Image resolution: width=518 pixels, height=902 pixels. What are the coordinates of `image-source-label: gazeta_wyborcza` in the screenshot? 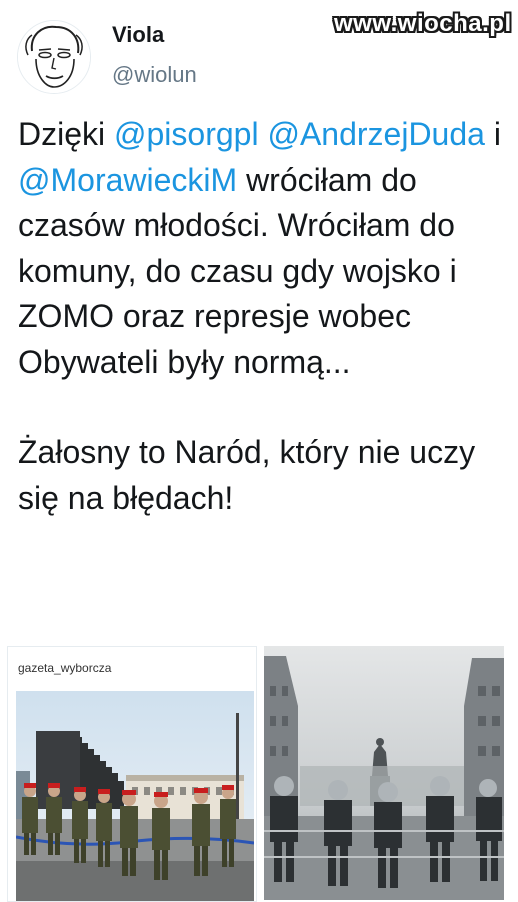 It's located at (65, 668).